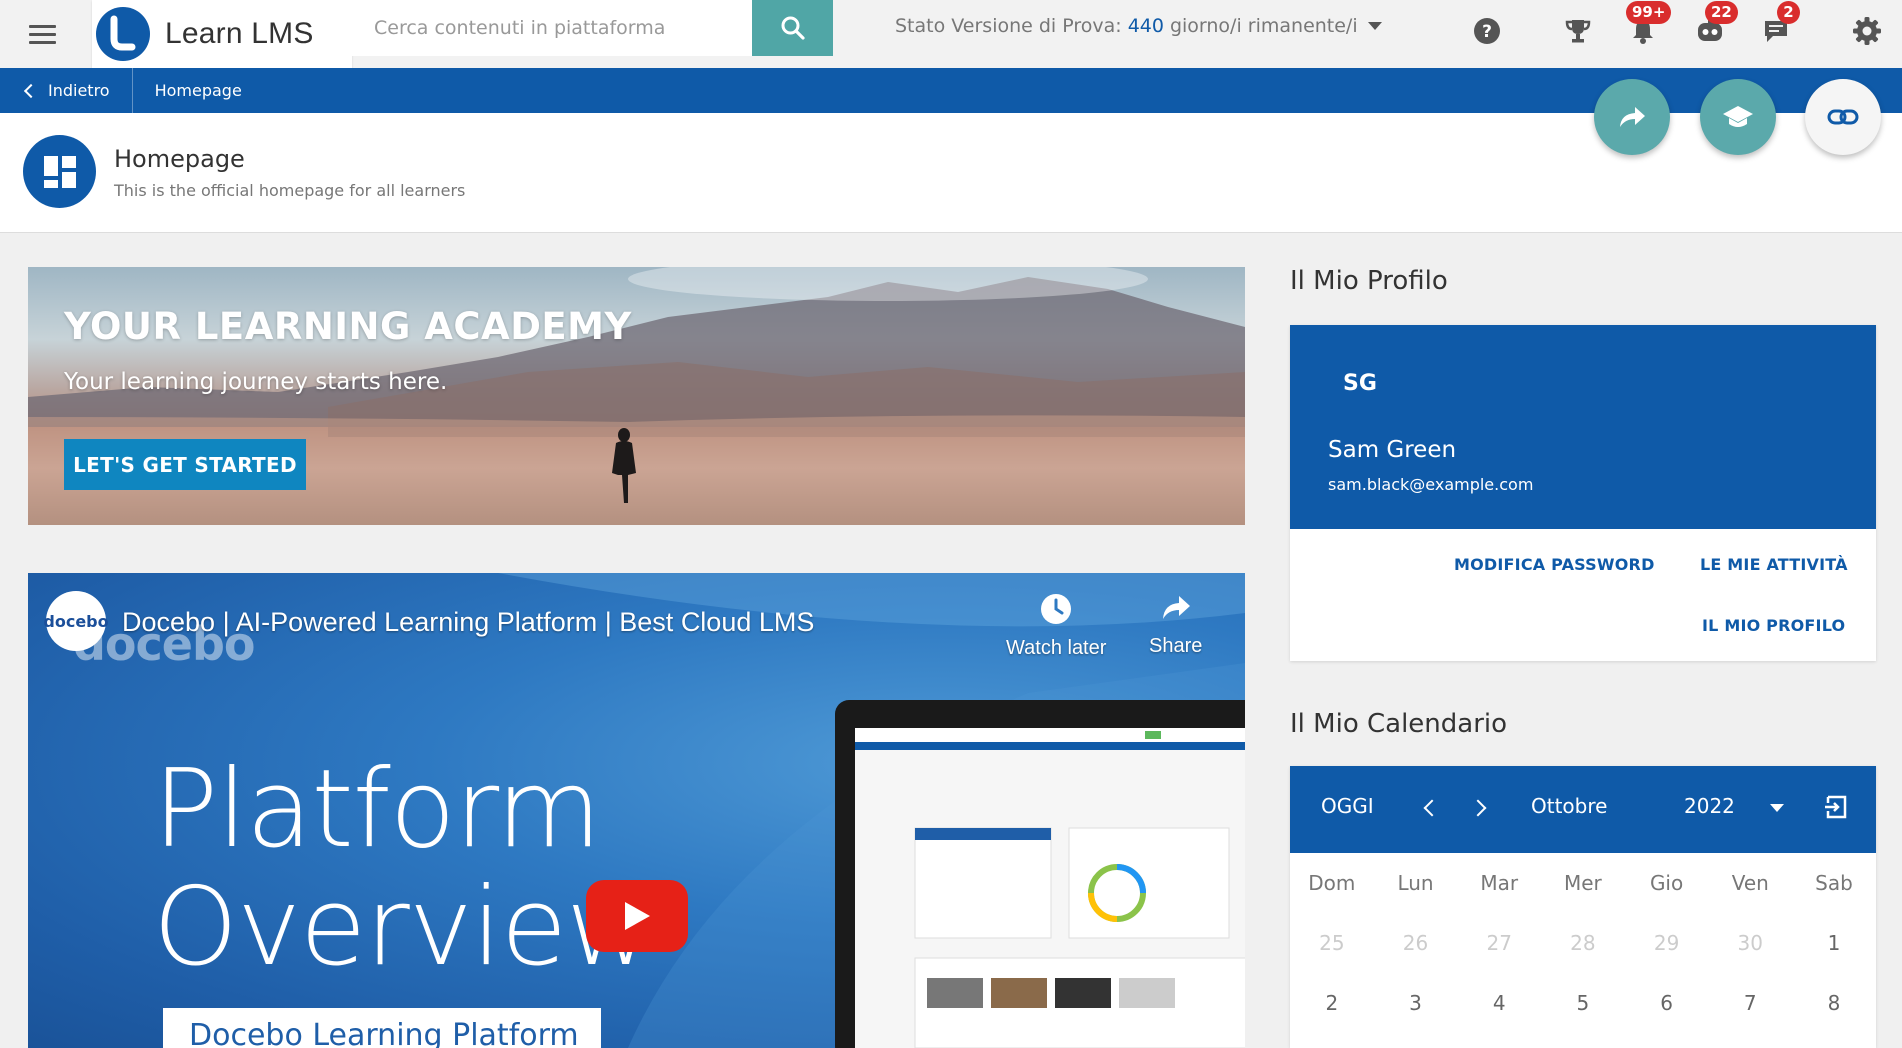  I want to click on weekday-label: Mer, so click(1583, 883).